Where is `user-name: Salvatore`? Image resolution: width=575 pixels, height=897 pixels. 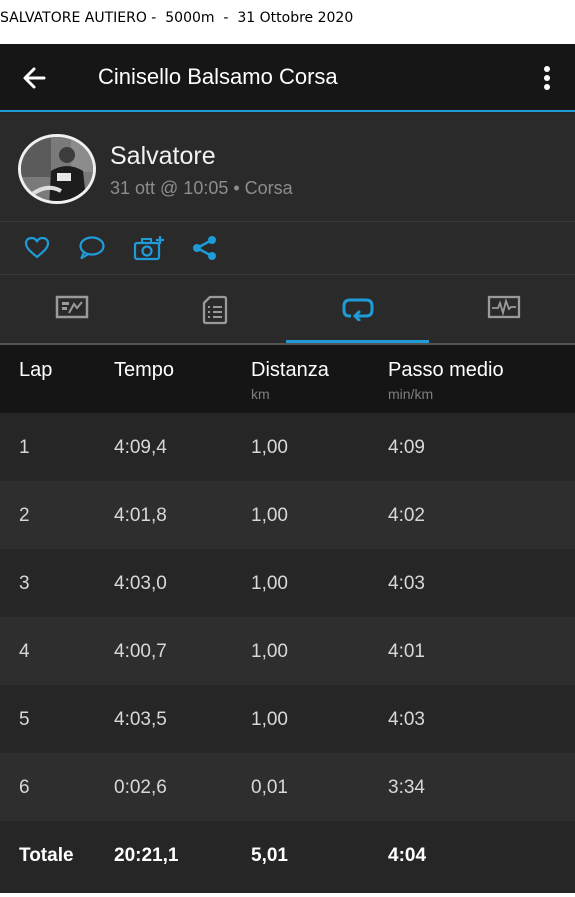 user-name: Salvatore is located at coordinates (163, 156).